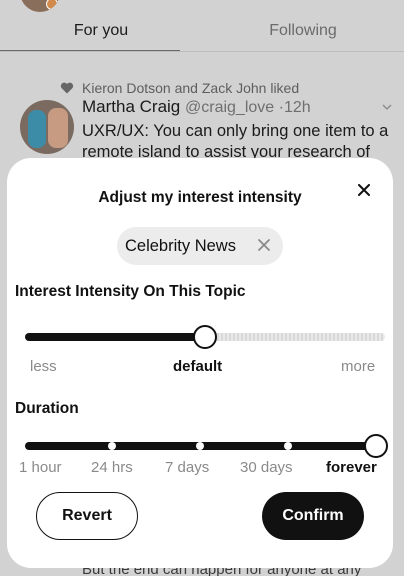 The width and height of the screenshot is (404, 576). What do you see at coordinates (205, 337) in the screenshot?
I see `intensity-slider-thumb` at bounding box center [205, 337].